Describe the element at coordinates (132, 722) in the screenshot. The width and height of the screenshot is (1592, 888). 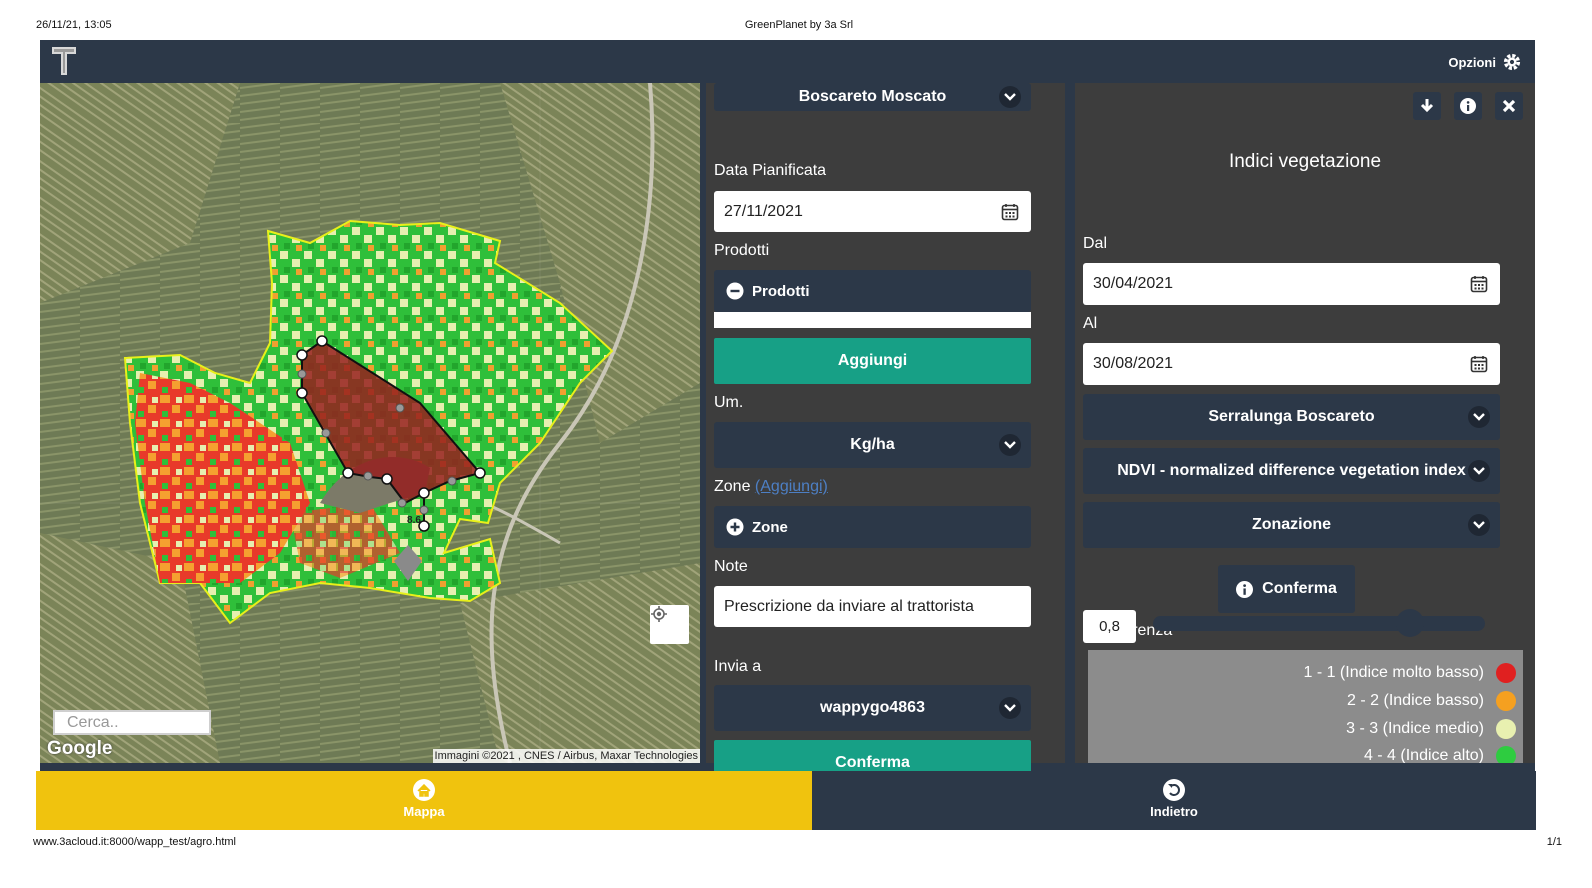
I see `map-search-input: Cerca..` at that location.